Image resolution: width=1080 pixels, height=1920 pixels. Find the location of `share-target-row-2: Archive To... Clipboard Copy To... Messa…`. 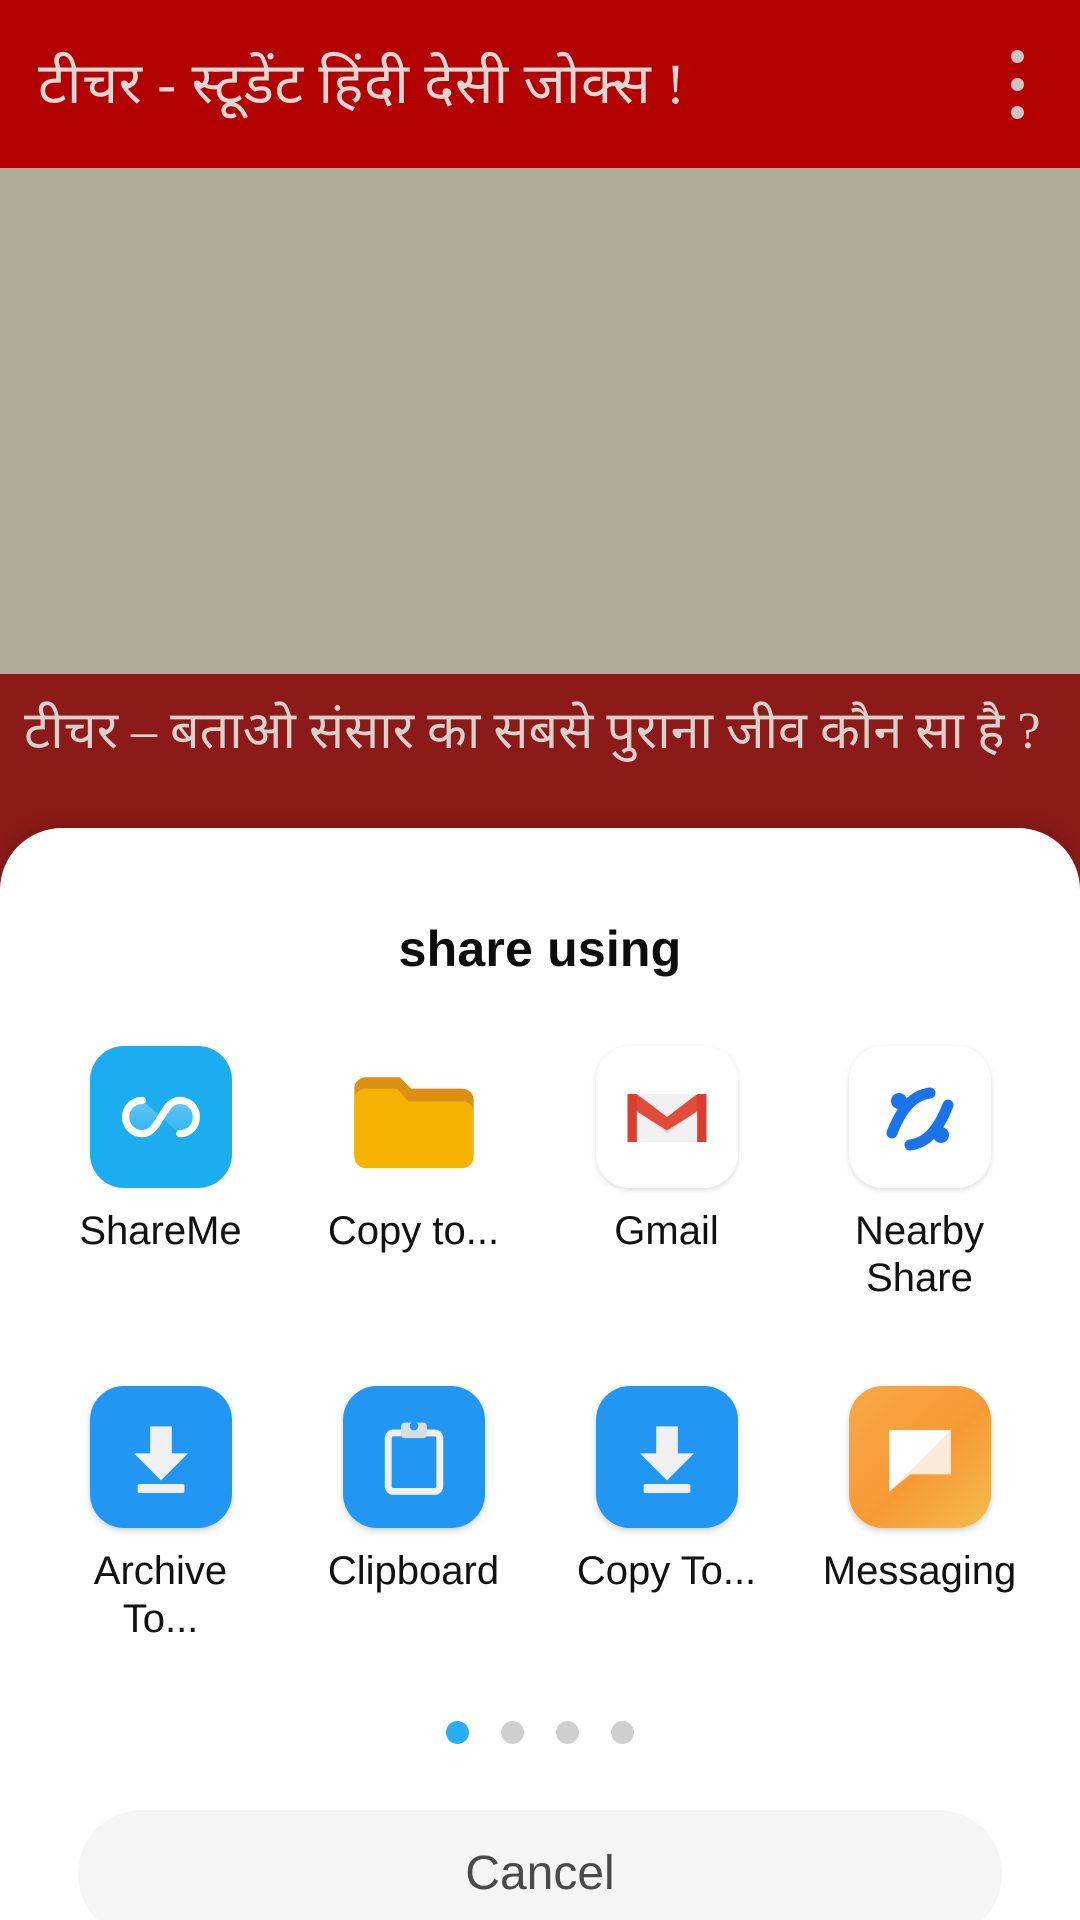

share-target-row-2: Archive To... Clipboard Copy To... Messa… is located at coordinates (540, 1501).